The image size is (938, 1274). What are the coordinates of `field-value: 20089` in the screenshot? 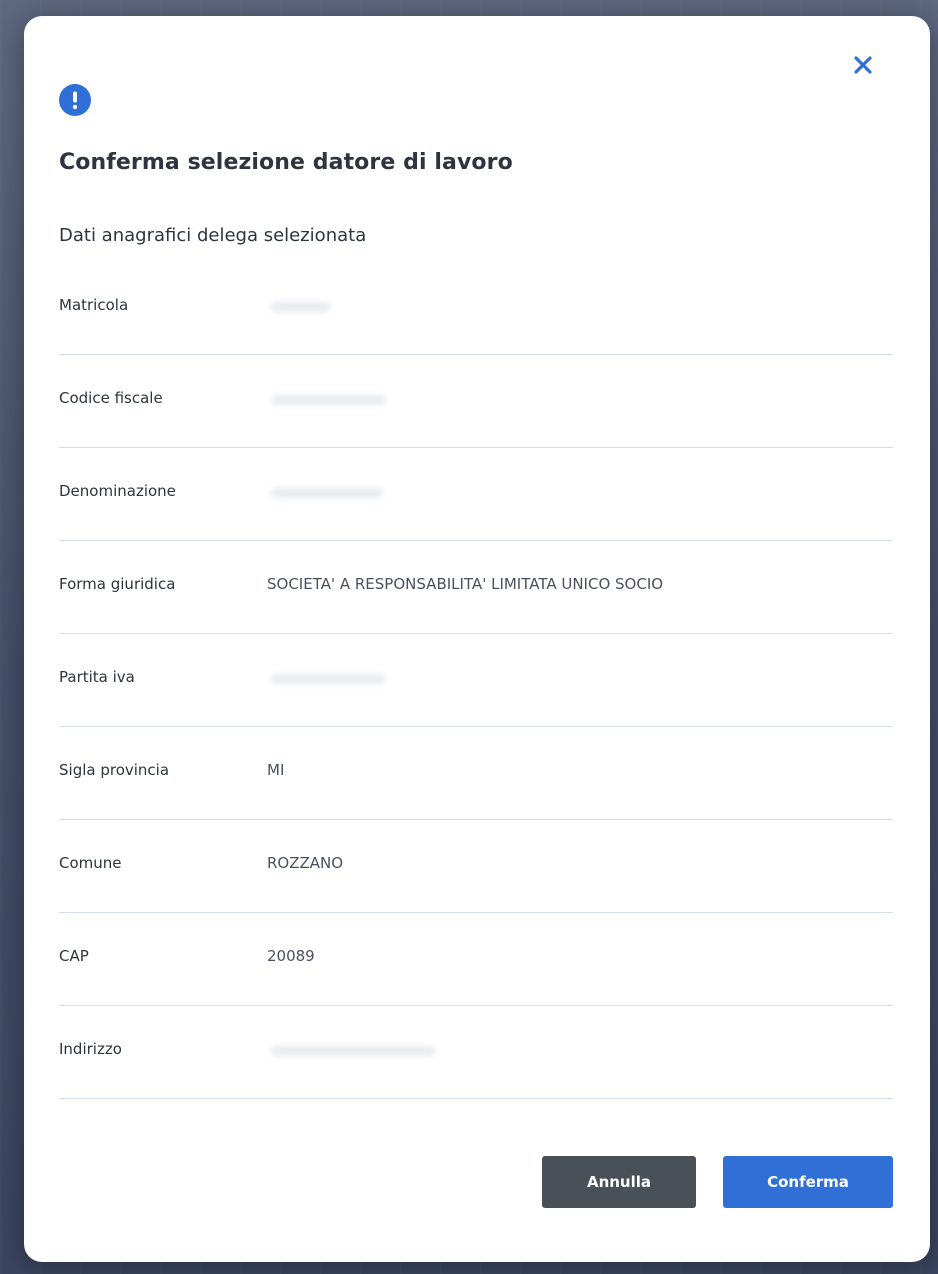 It's located at (291, 956).